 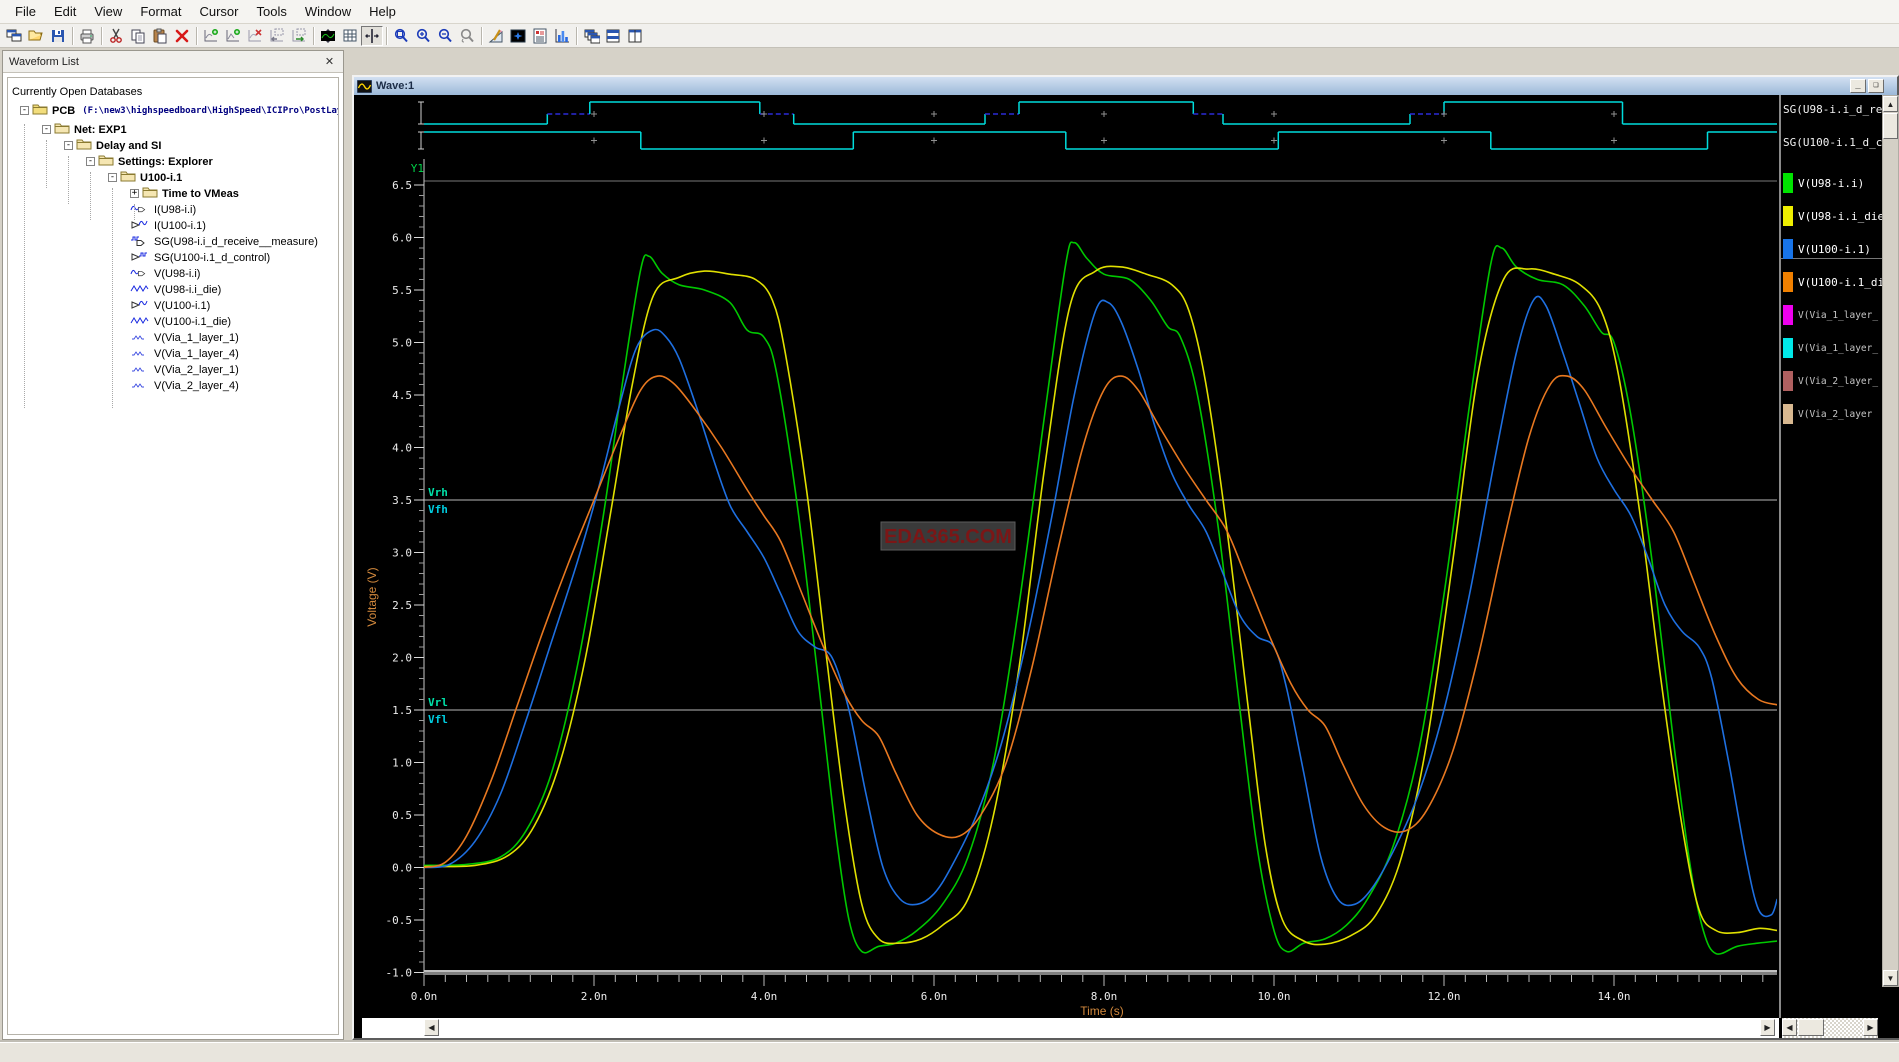 What do you see at coordinates (591, 36) in the screenshot?
I see `cascade-windows-icon` at bounding box center [591, 36].